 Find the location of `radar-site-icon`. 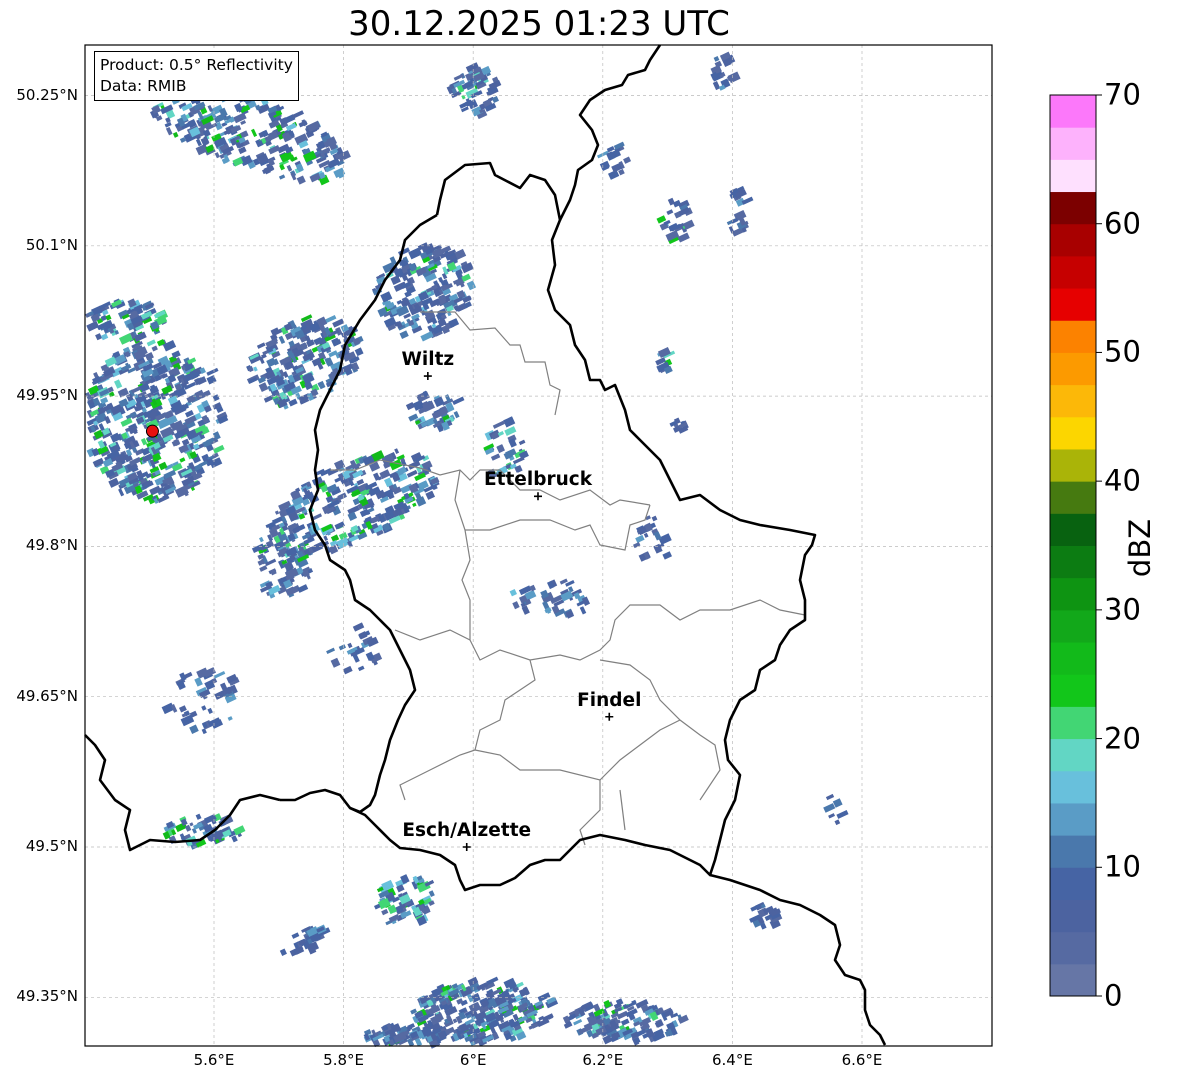

radar-site-icon is located at coordinates (152, 431).